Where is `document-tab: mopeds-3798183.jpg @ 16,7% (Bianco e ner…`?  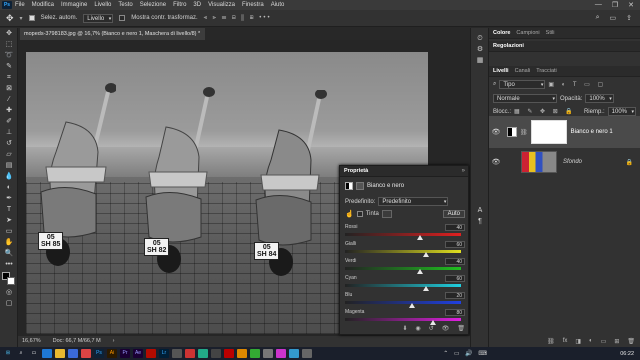 document-tab: mopeds-3798183.jpg @ 16,7% (Bianco e ner… is located at coordinates (112, 34).